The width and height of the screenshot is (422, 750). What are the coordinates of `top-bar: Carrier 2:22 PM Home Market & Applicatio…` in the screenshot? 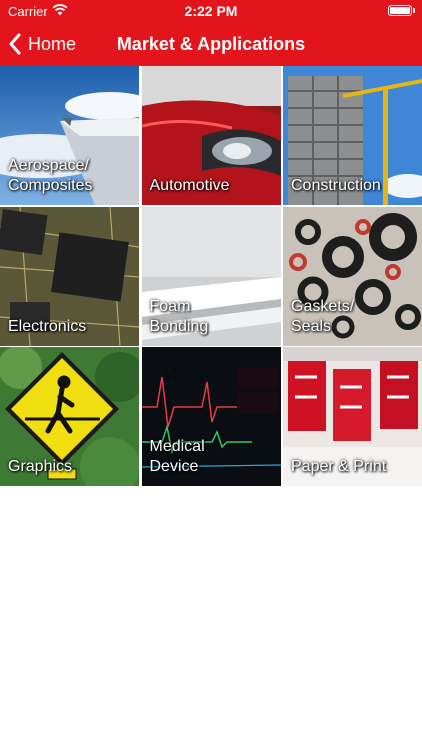 It's located at (211, 33).